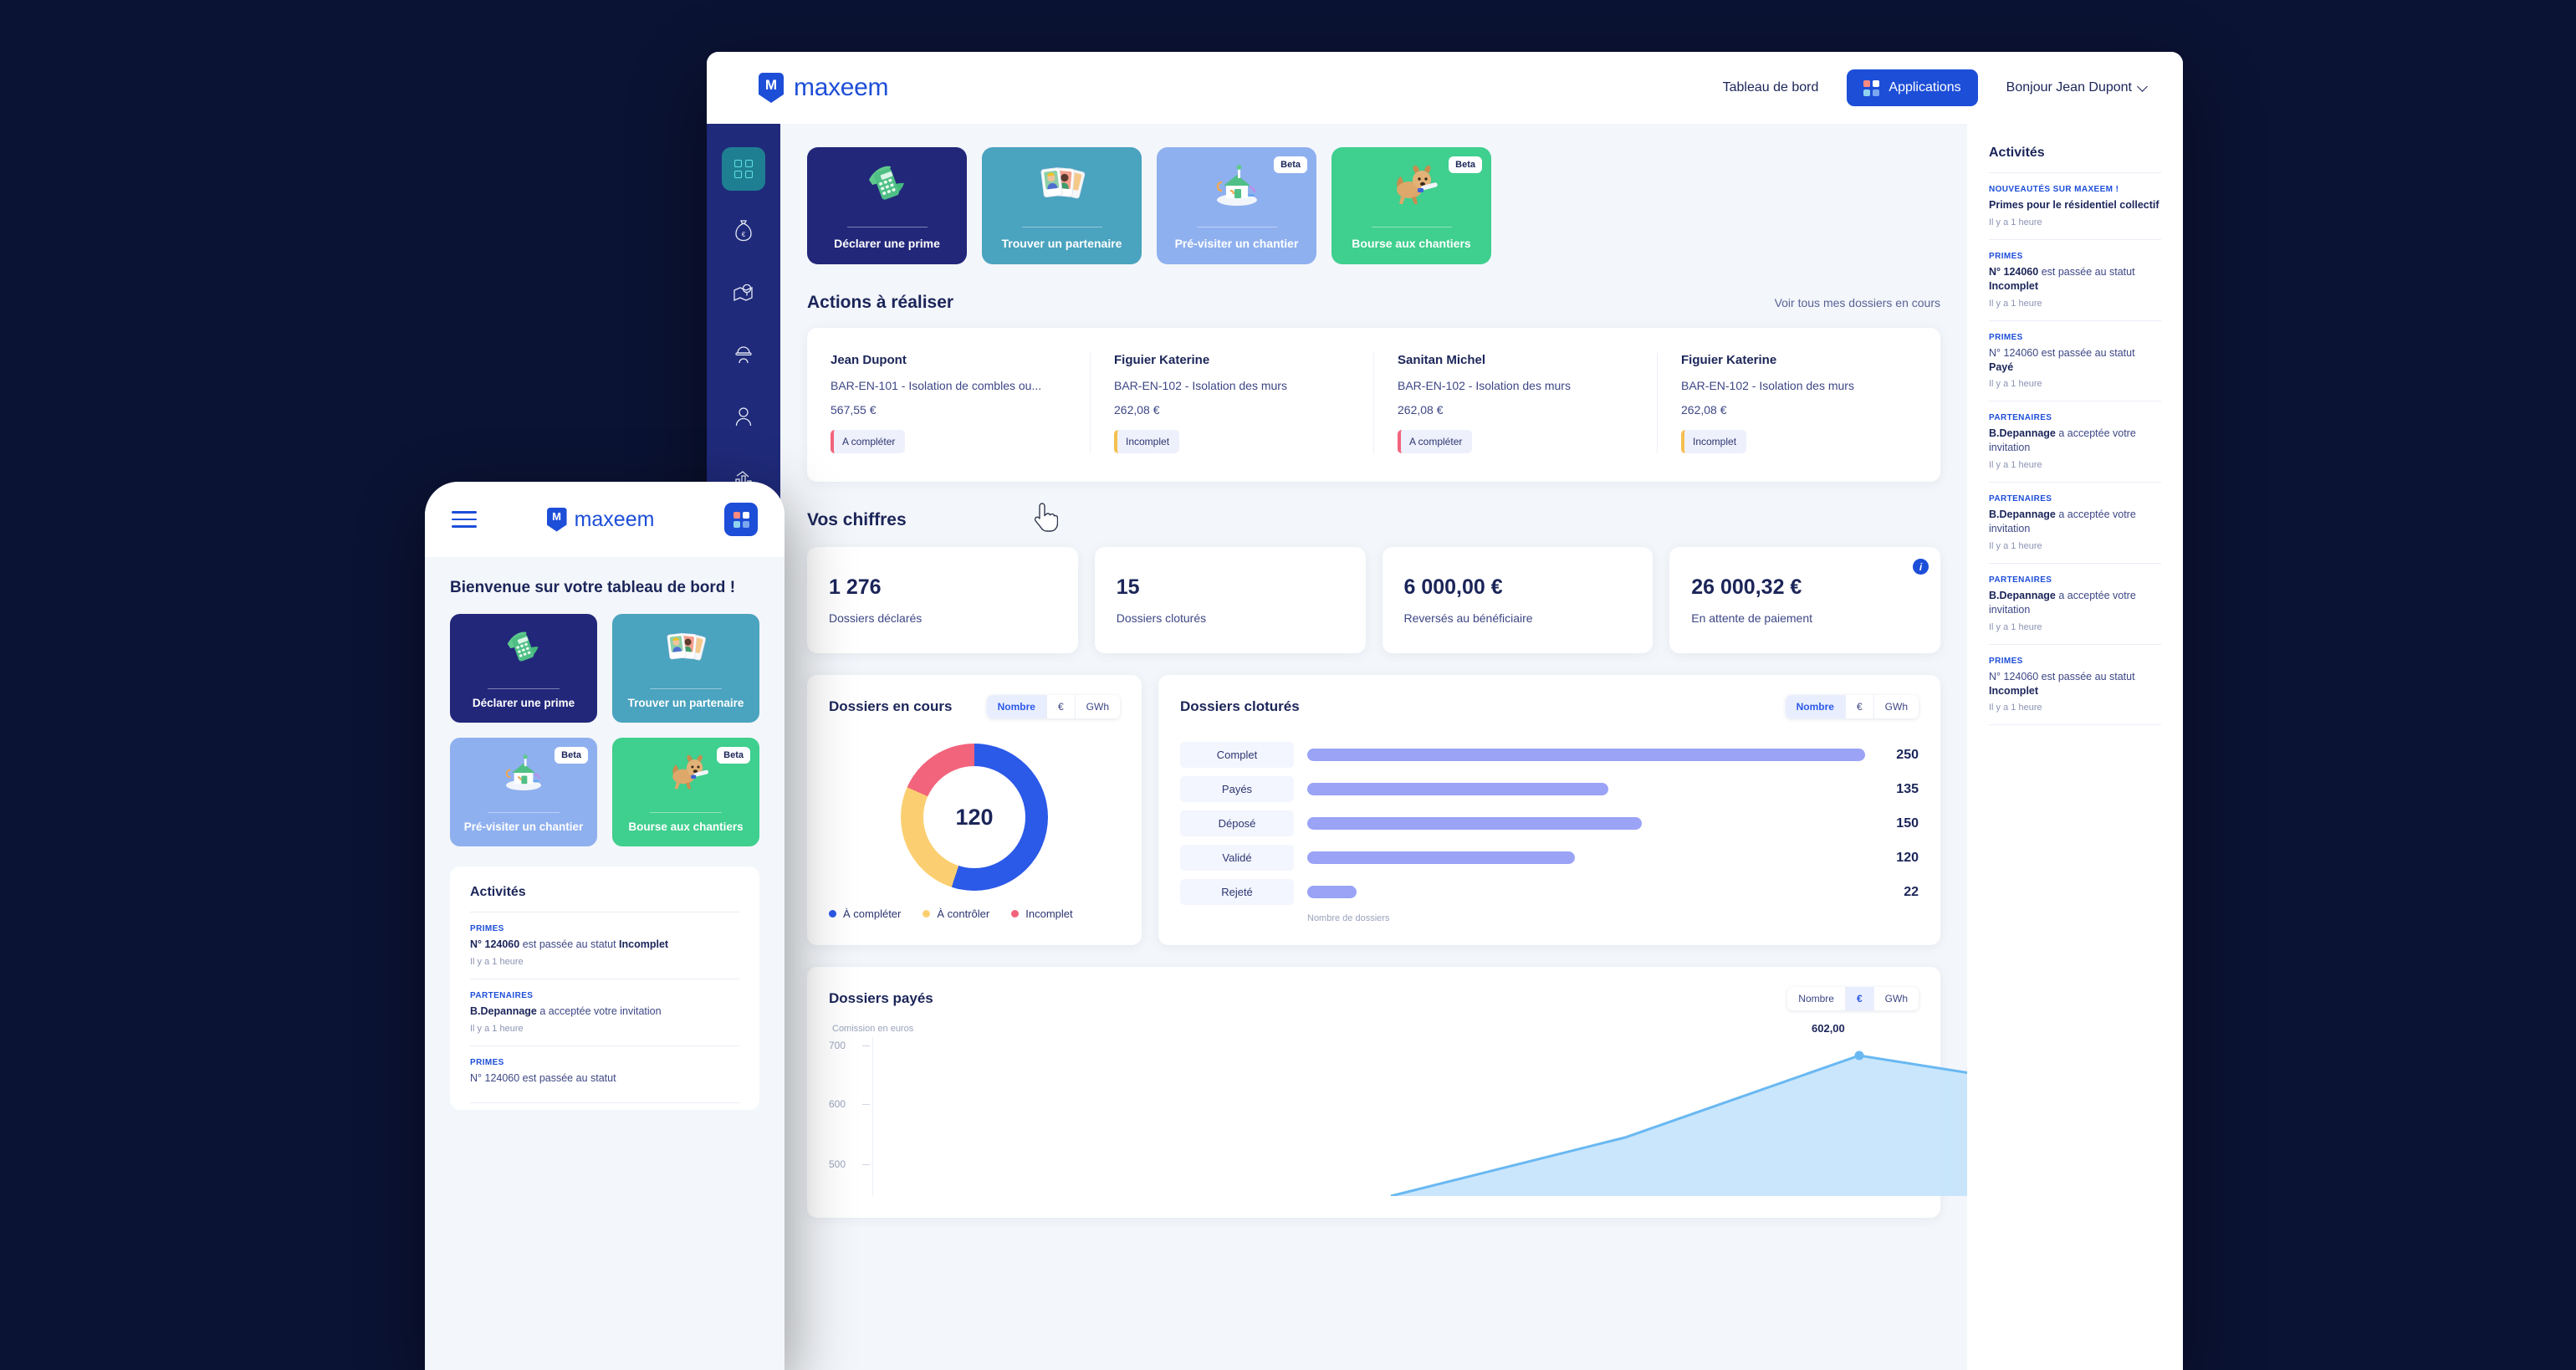 The height and width of the screenshot is (1370, 2576). What do you see at coordinates (1049, 913) in the screenshot?
I see `legend-label: Incomplet` at bounding box center [1049, 913].